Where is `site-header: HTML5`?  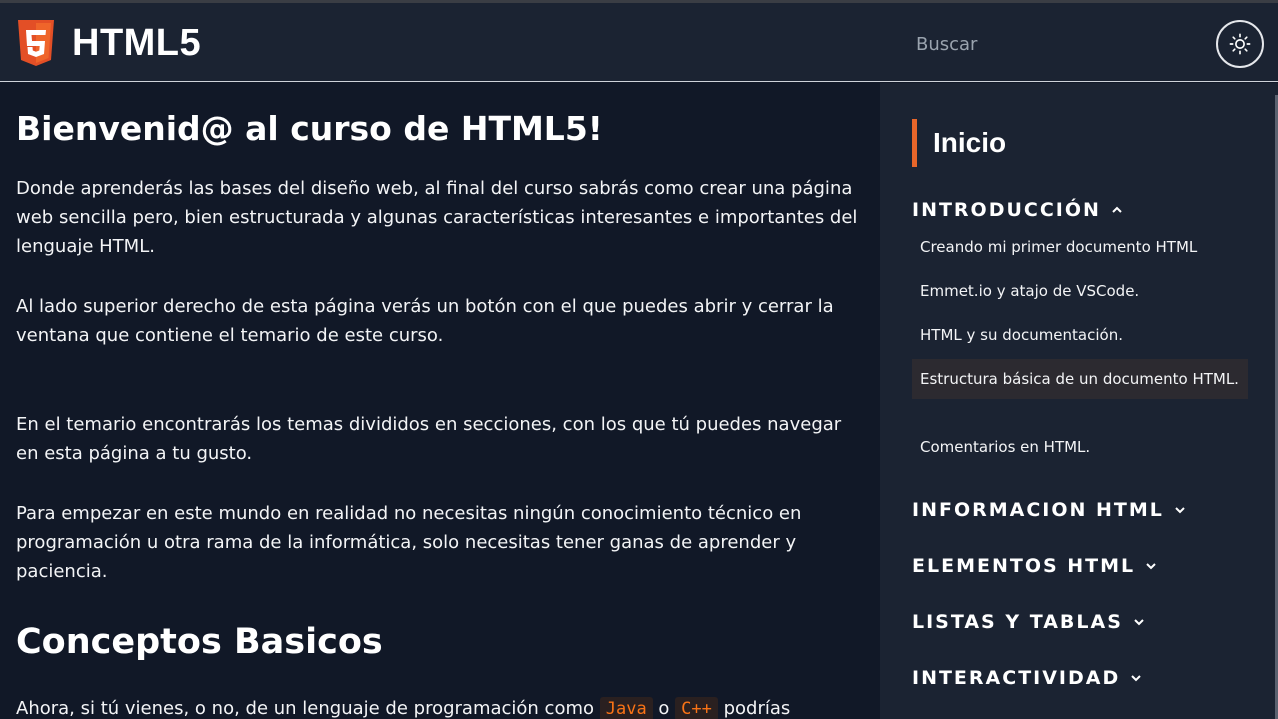
site-header: HTML5 is located at coordinates (639, 42).